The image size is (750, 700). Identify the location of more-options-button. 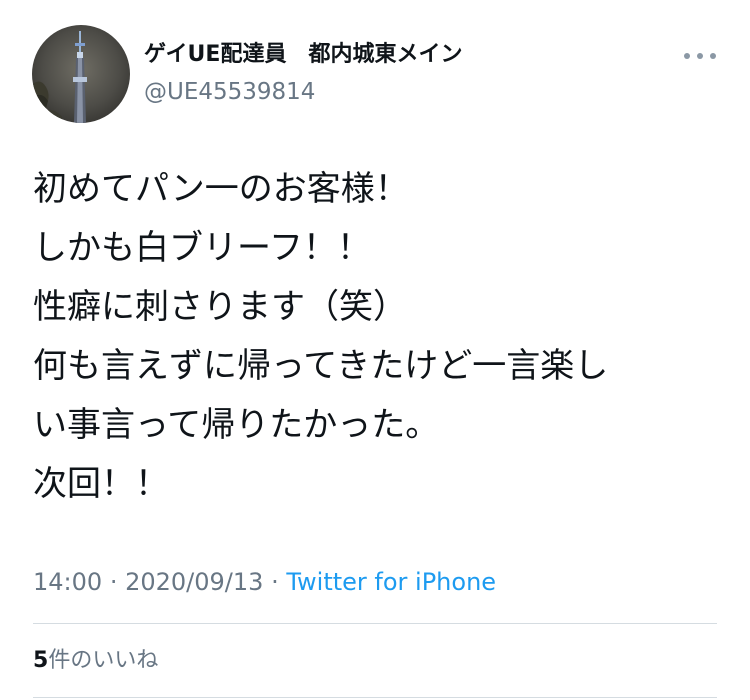
(700, 56).